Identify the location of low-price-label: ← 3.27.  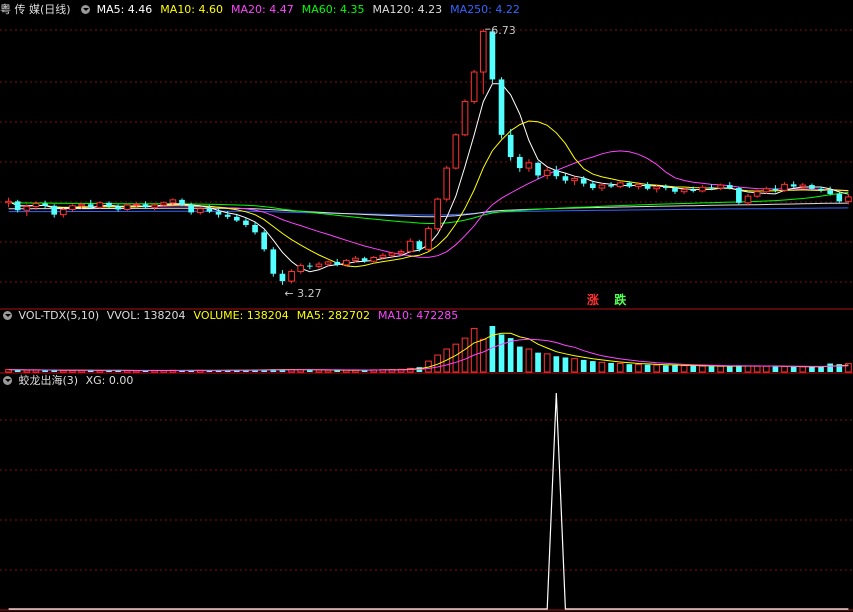
(302, 293).